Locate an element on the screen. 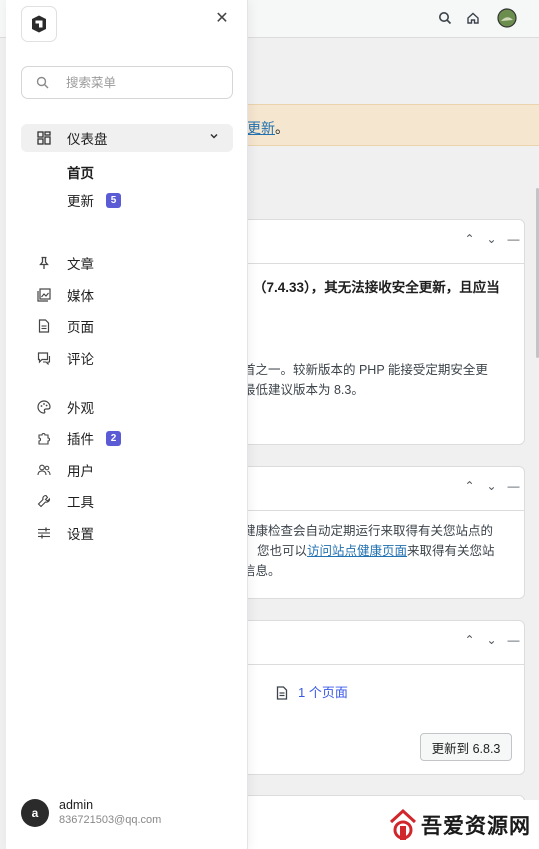  users-icon is located at coordinates (44, 470).